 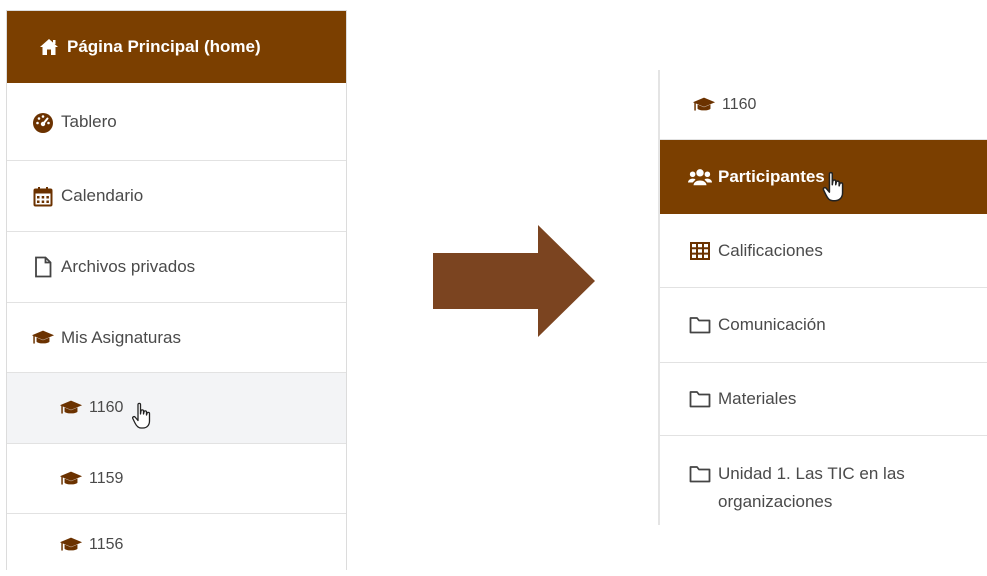 I want to click on course-nav-unit-1-label: Unidad 1. Las TIC en las organizaciones, so click(x=811, y=487).